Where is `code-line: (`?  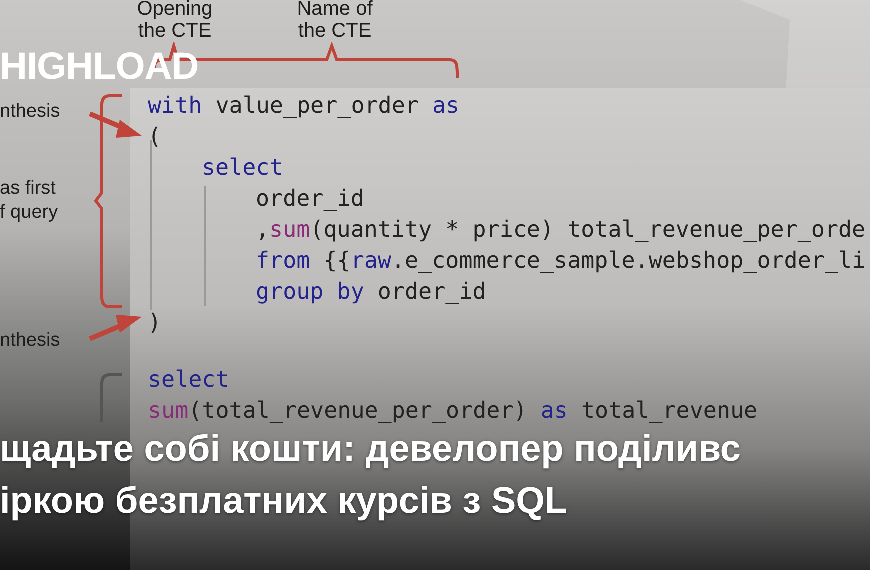 code-line: ( is located at coordinates (155, 137).